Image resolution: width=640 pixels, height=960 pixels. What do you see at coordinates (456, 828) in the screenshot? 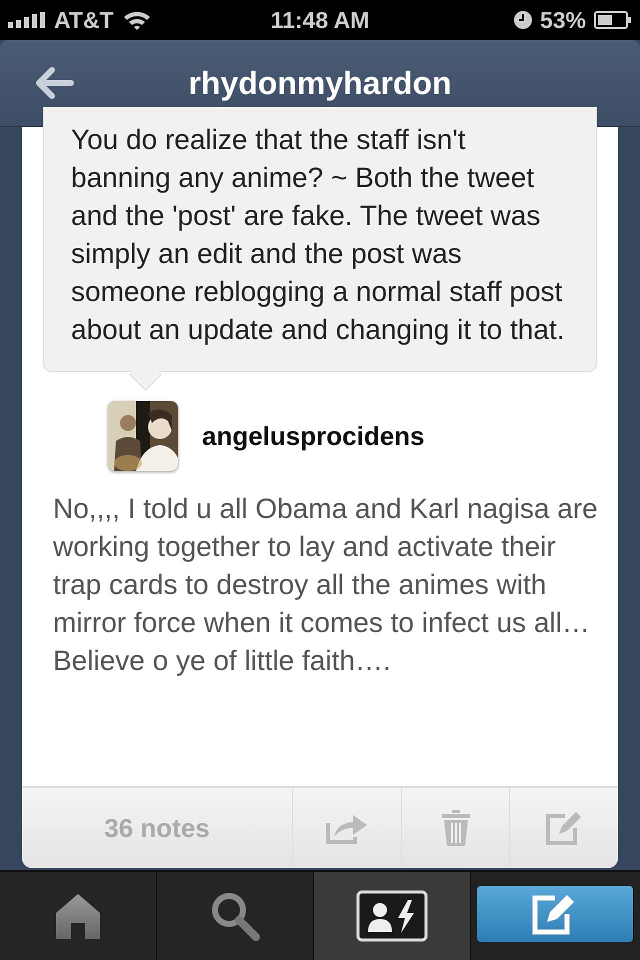
I see `trash-icon` at bounding box center [456, 828].